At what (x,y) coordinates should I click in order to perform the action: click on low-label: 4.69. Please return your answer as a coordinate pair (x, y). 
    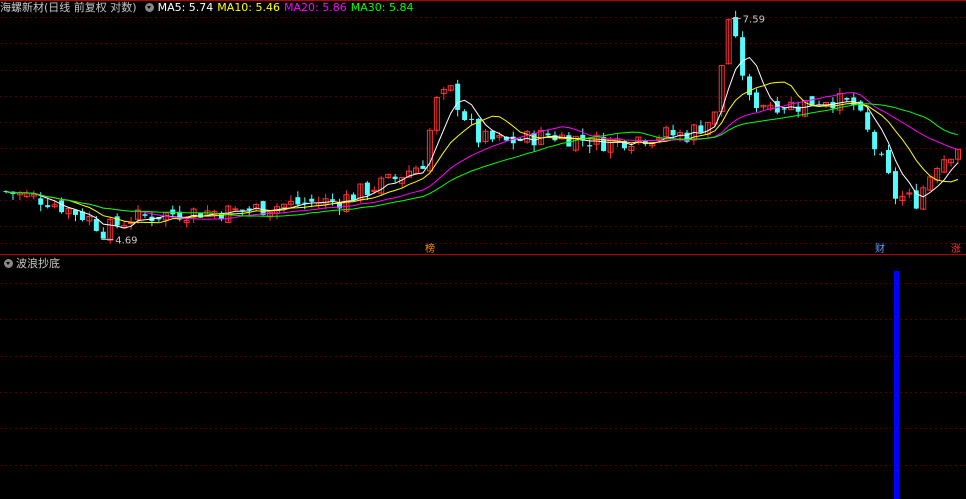
    Looking at the image, I should click on (126, 240).